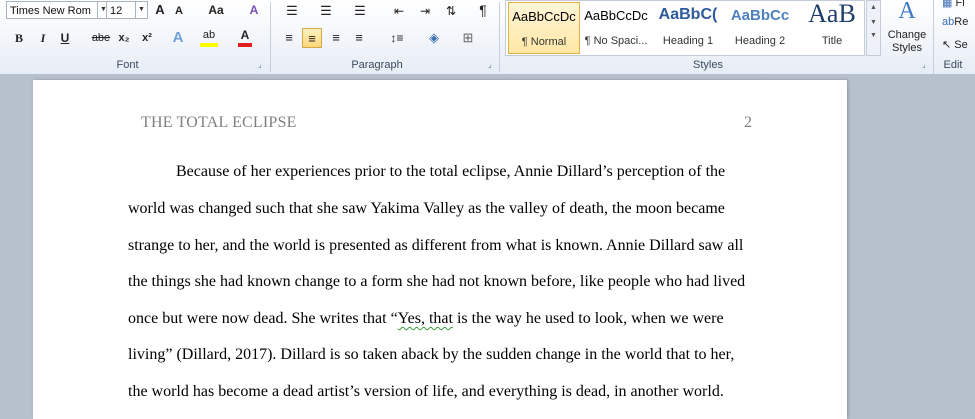 This screenshot has width=975, height=419. I want to click on font-size-input: 12, so click(121, 10).